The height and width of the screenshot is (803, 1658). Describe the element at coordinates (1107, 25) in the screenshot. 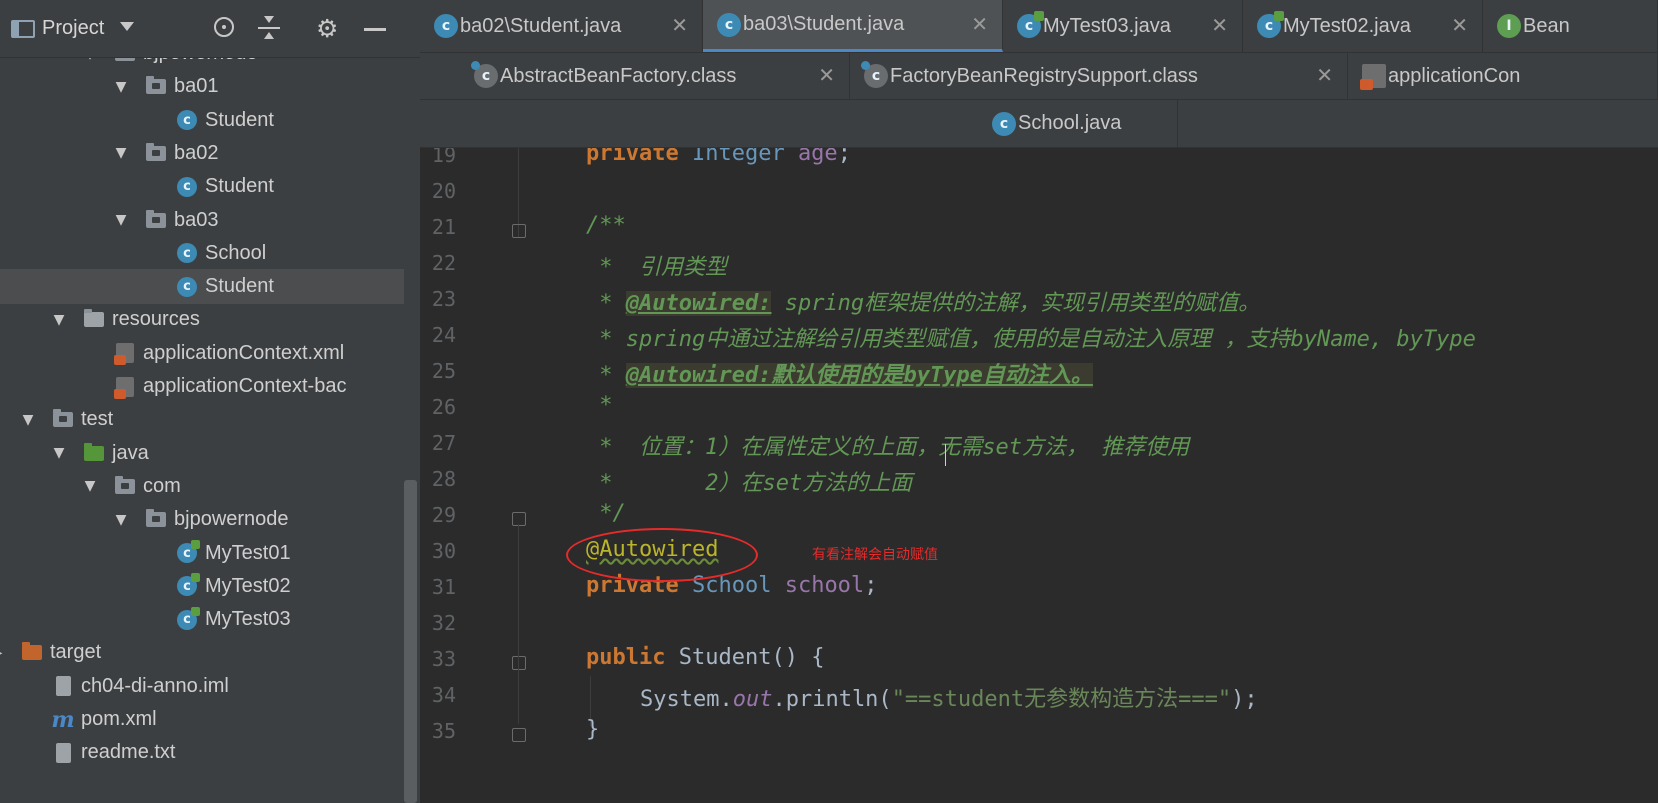

I see `tab-label: MyTest03.java` at that location.